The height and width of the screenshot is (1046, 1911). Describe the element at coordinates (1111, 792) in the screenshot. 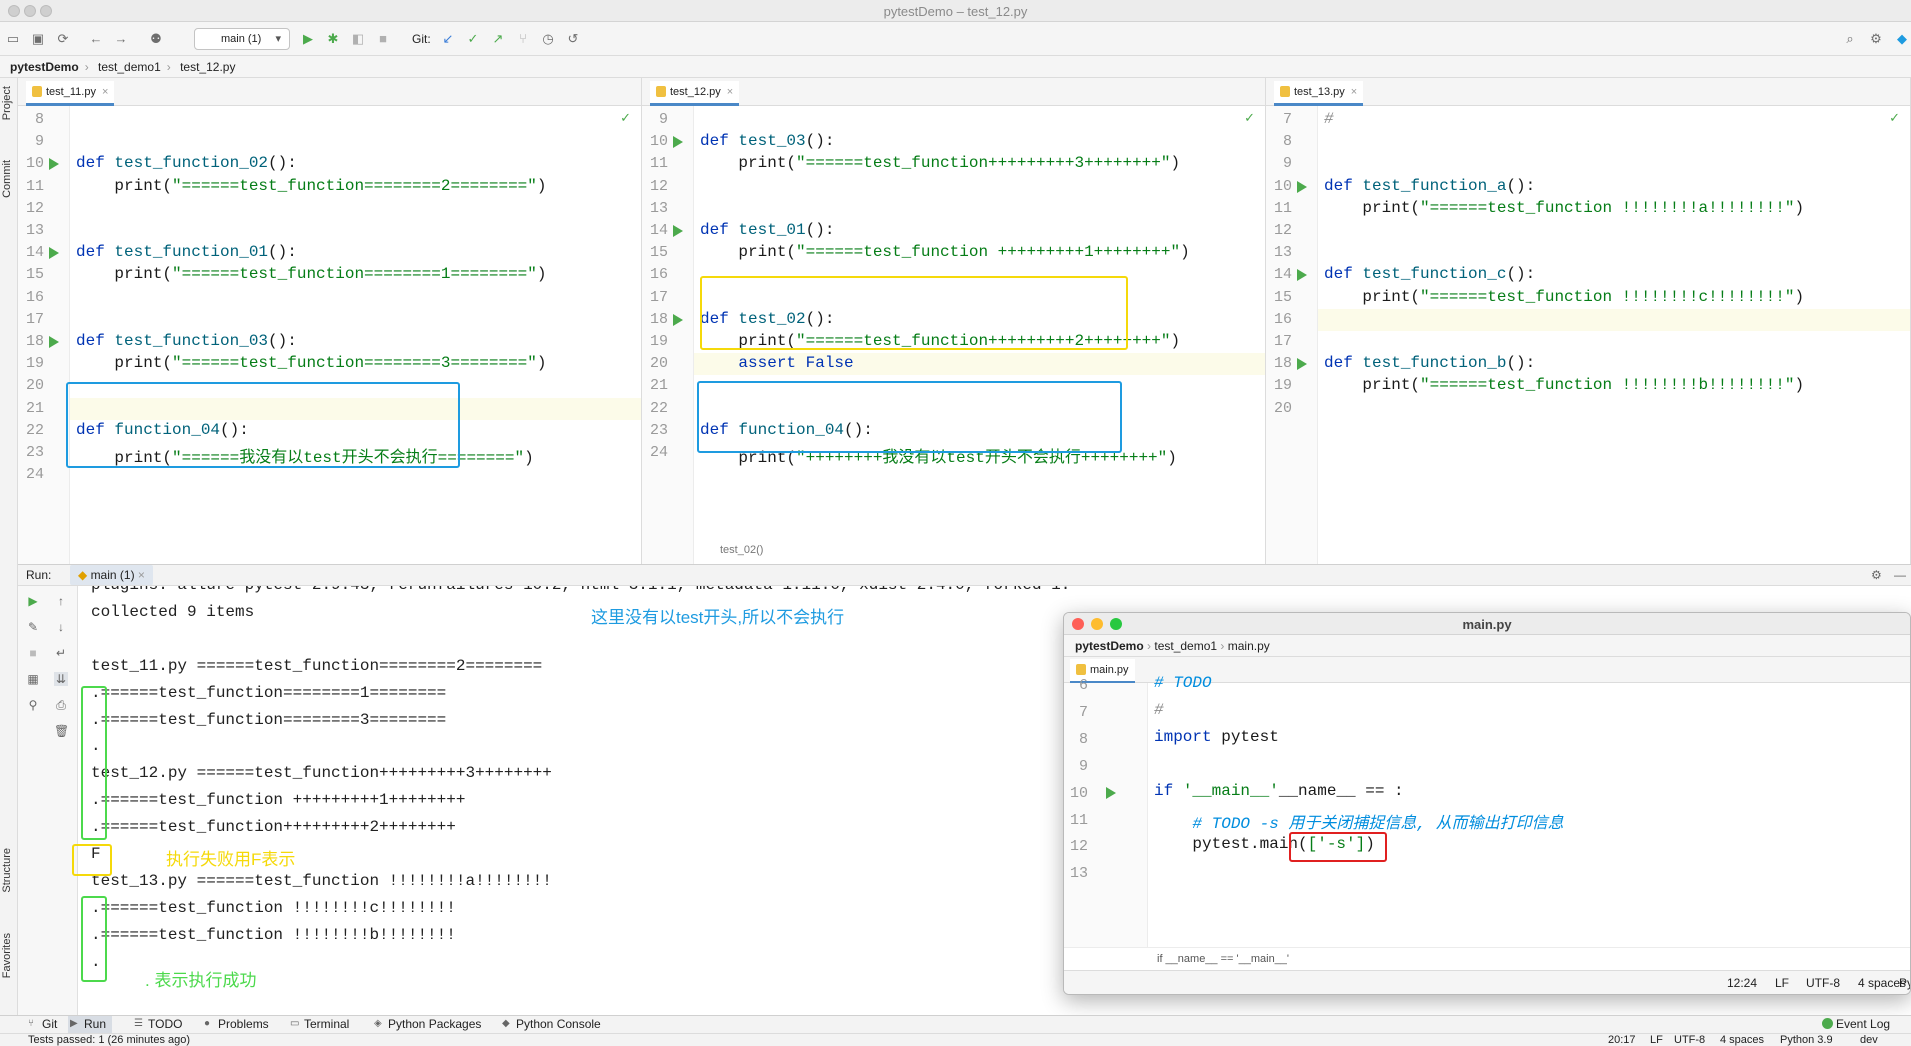

I see `run-main-icon` at that location.